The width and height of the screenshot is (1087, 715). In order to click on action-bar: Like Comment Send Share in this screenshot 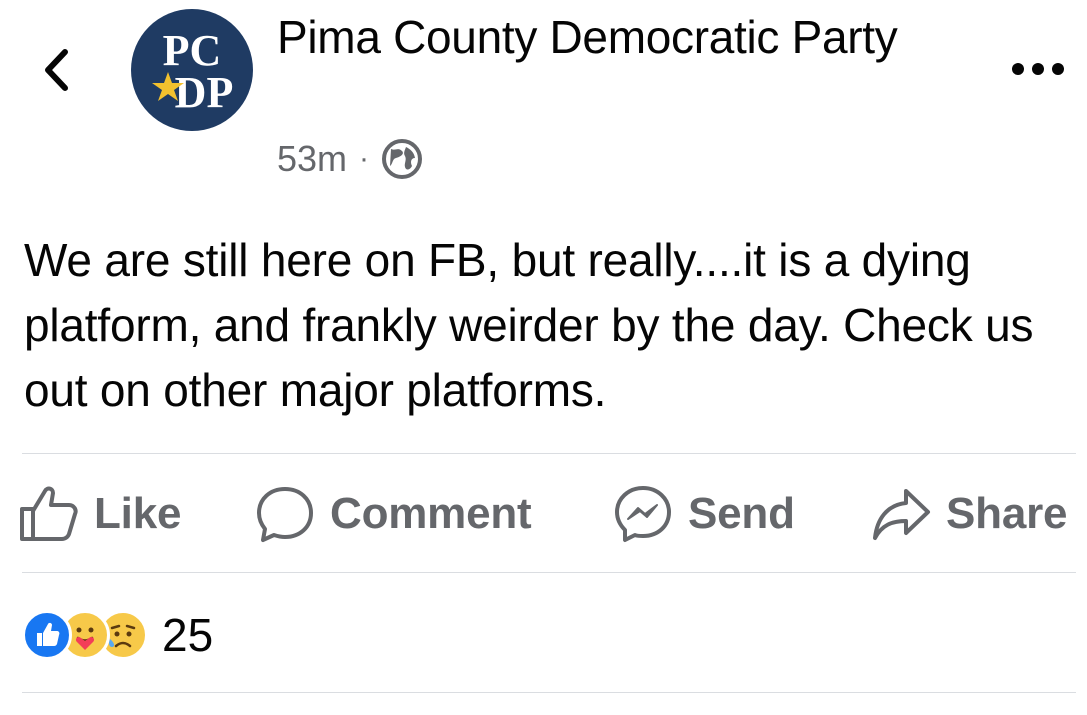, I will do `click(552, 514)`.